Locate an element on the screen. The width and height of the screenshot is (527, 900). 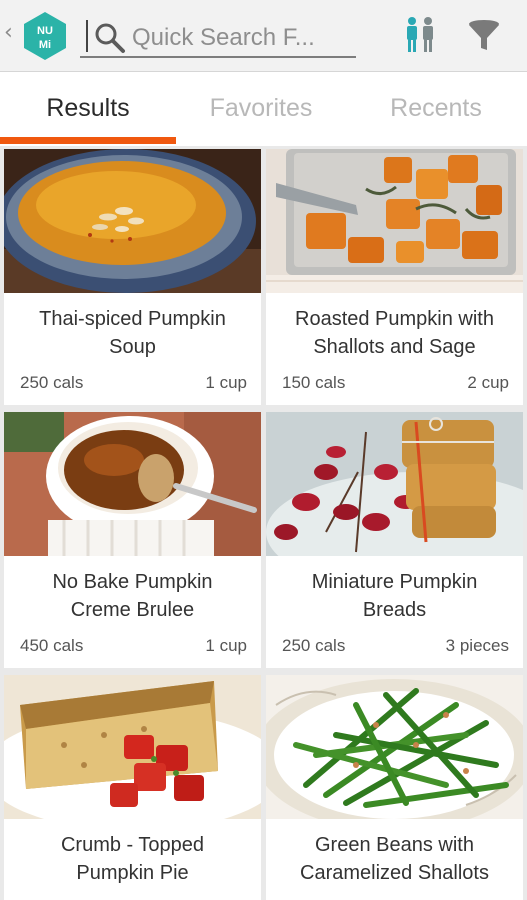
people-icon is located at coordinates (420, 35).